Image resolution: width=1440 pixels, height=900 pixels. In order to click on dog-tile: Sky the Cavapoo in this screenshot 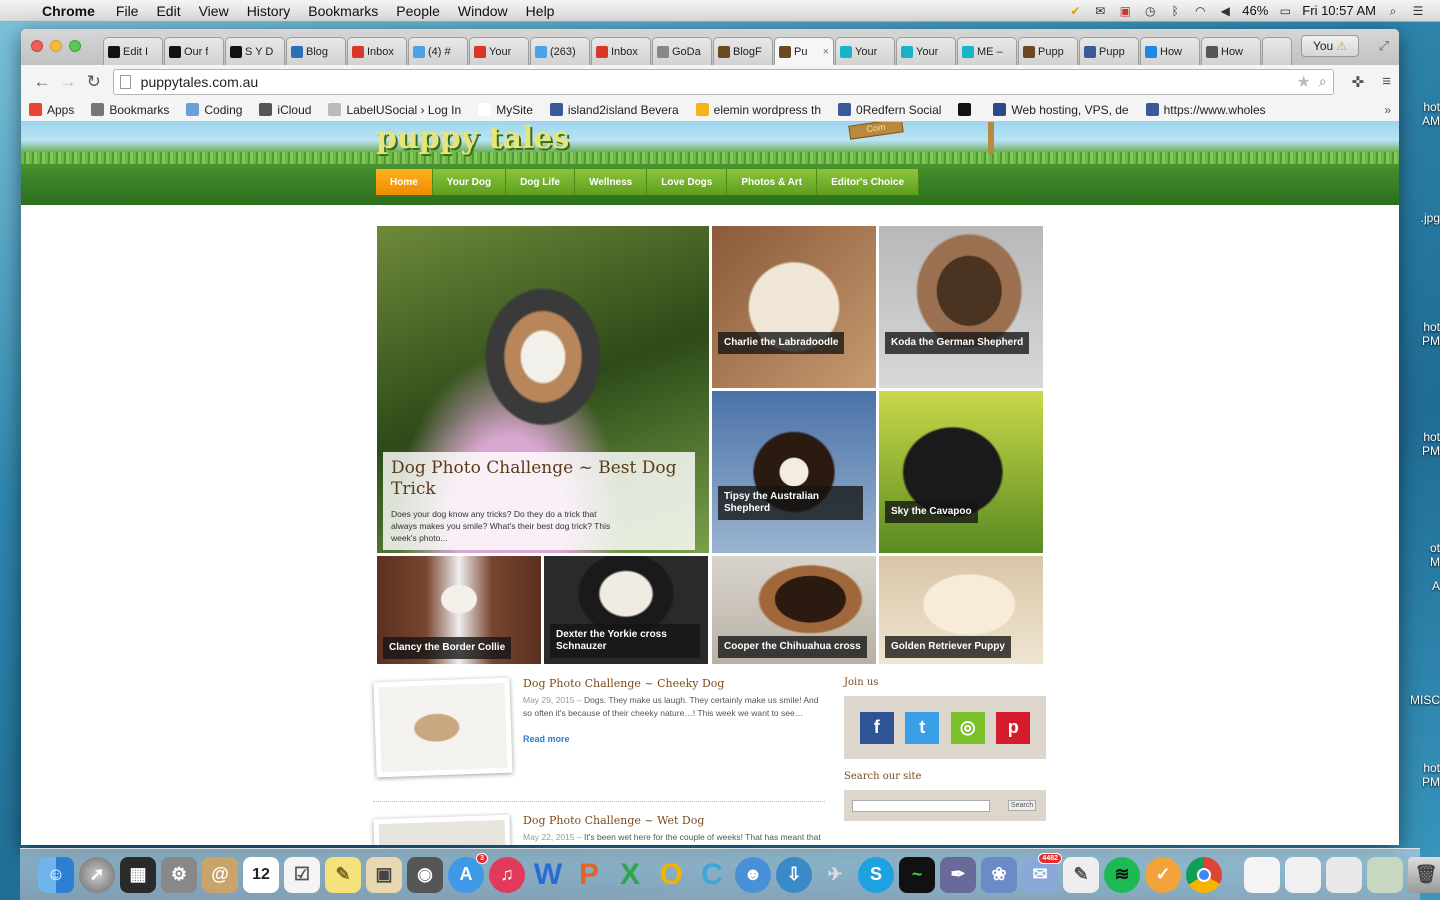, I will do `click(961, 472)`.